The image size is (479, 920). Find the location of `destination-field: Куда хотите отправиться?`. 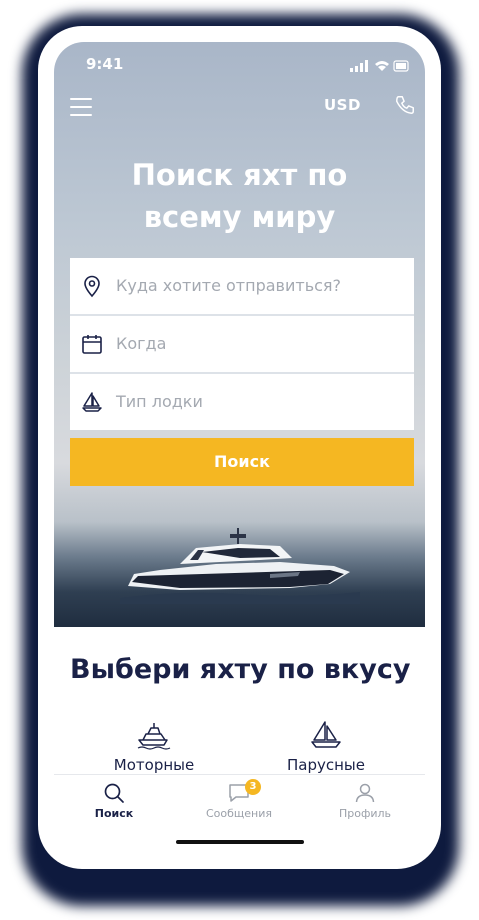

destination-field: Куда хотите отправиться? is located at coordinates (242, 287).